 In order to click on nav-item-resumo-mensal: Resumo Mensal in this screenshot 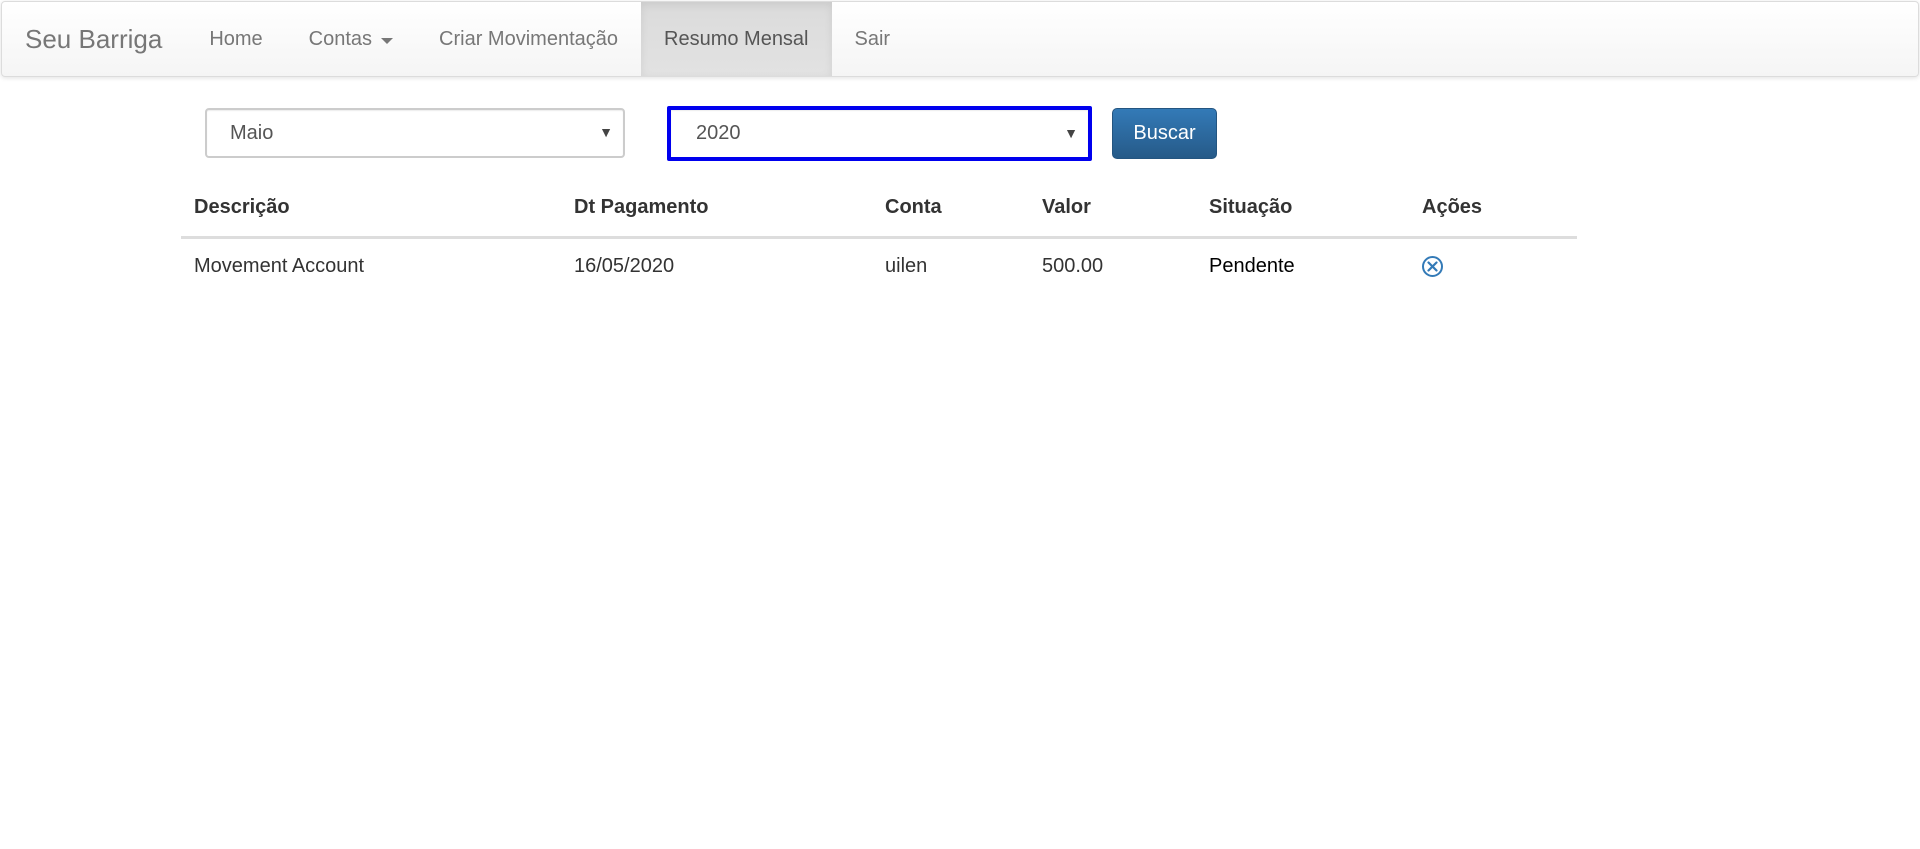, I will do `click(736, 39)`.